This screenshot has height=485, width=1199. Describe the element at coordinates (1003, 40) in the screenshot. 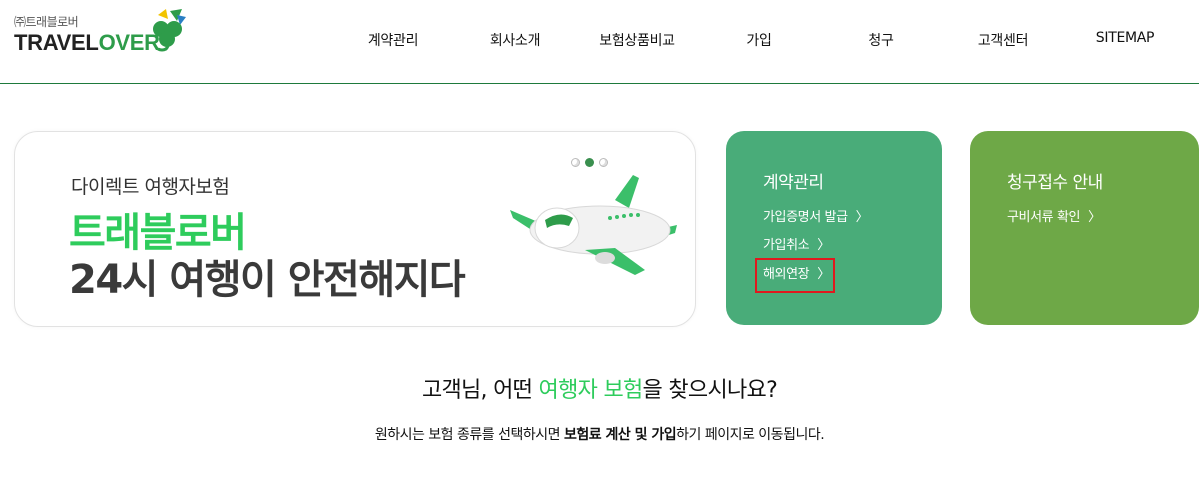

I see `nav-item-support: 고객센터` at that location.